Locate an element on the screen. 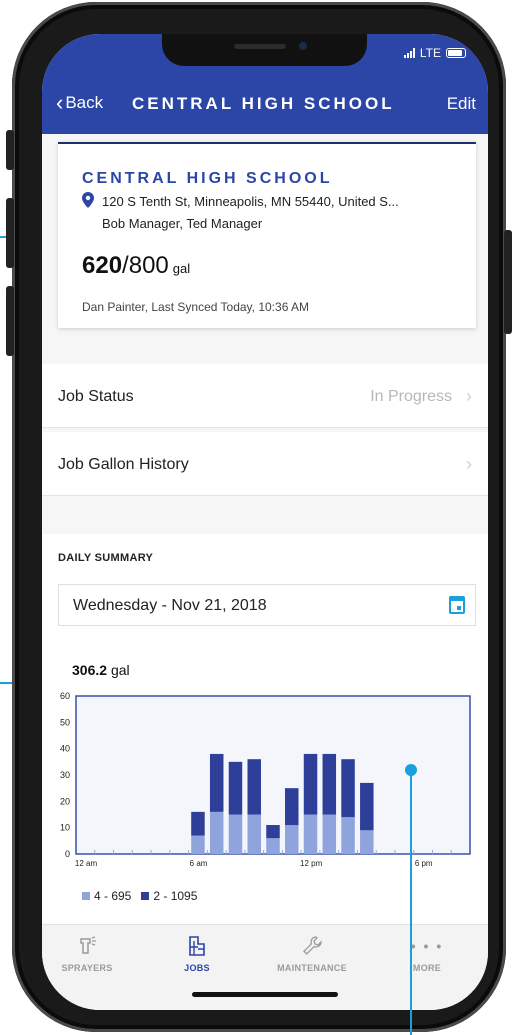  legend-item: 4 - 695 is located at coordinates (106, 896).